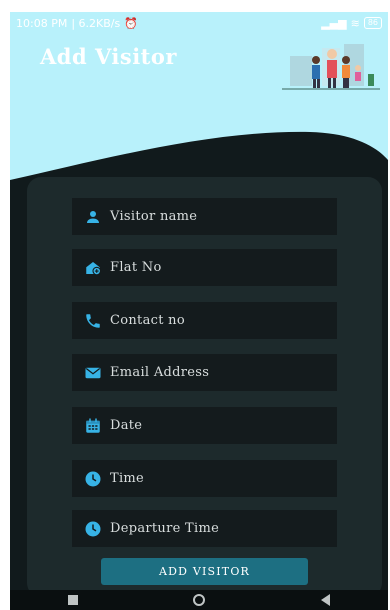 This screenshot has width=390, height=610. Describe the element at coordinates (204, 425) in the screenshot. I see `date-field: Date` at that location.